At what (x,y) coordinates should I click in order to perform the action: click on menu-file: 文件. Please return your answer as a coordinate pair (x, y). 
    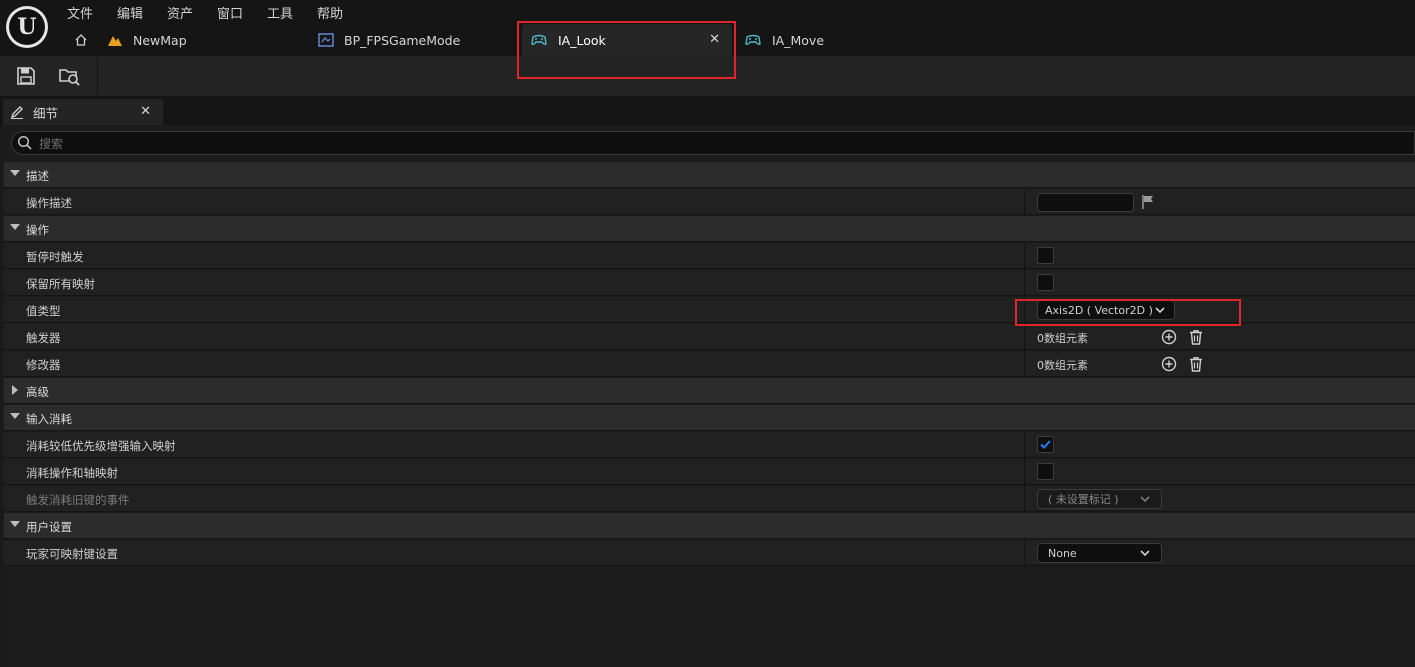
    Looking at the image, I should click on (80, 12).